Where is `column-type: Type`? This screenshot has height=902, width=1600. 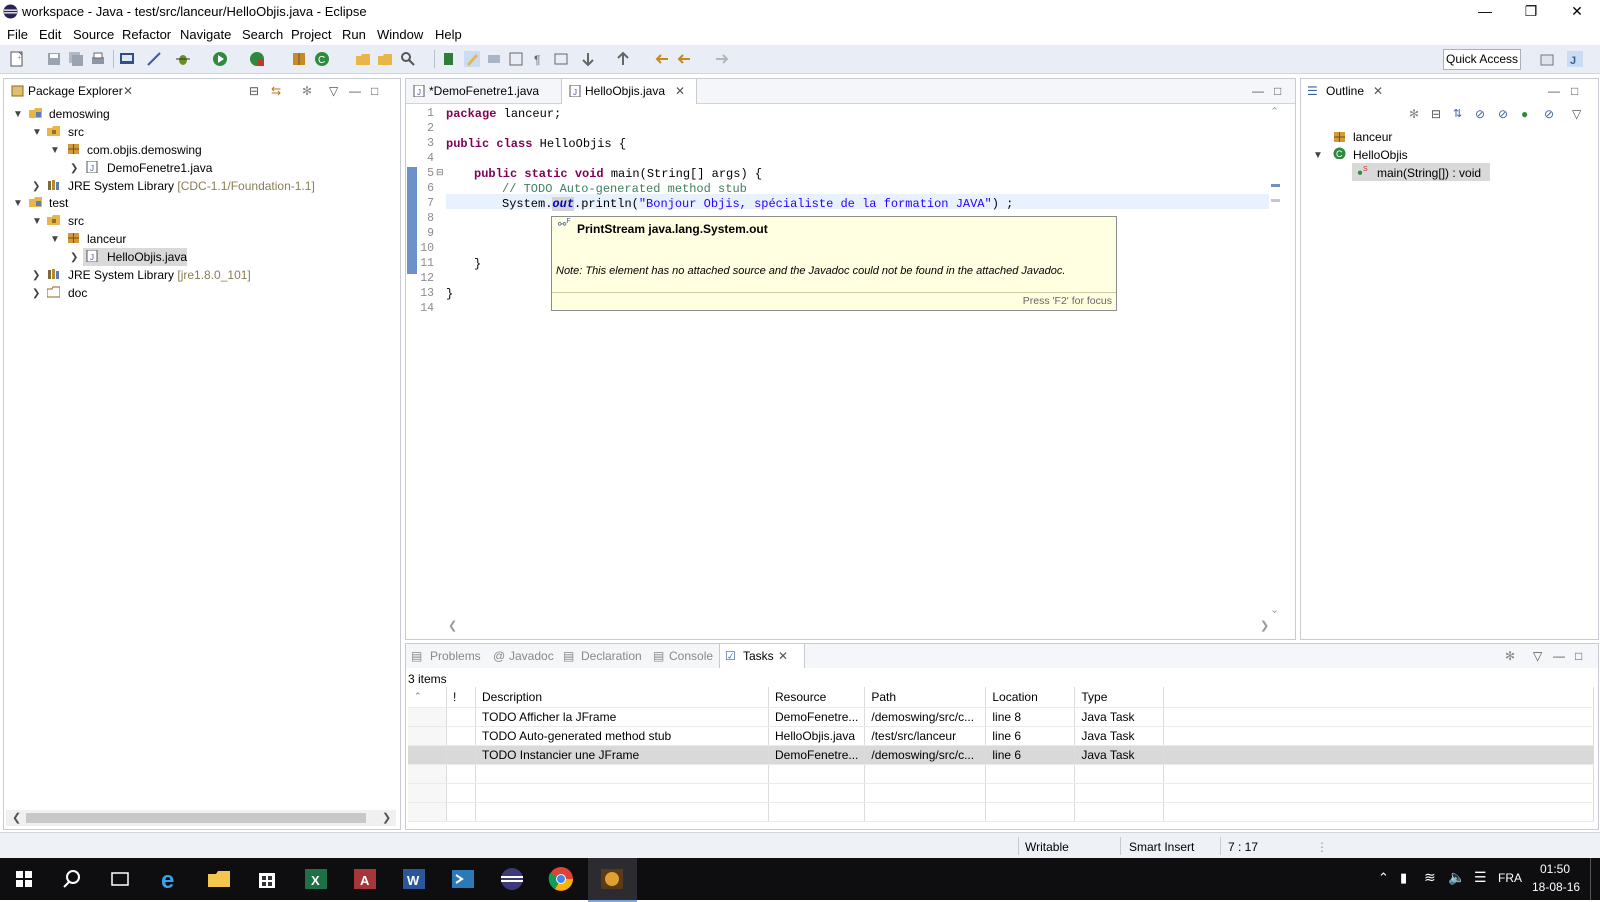 column-type: Type is located at coordinates (1119, 697).